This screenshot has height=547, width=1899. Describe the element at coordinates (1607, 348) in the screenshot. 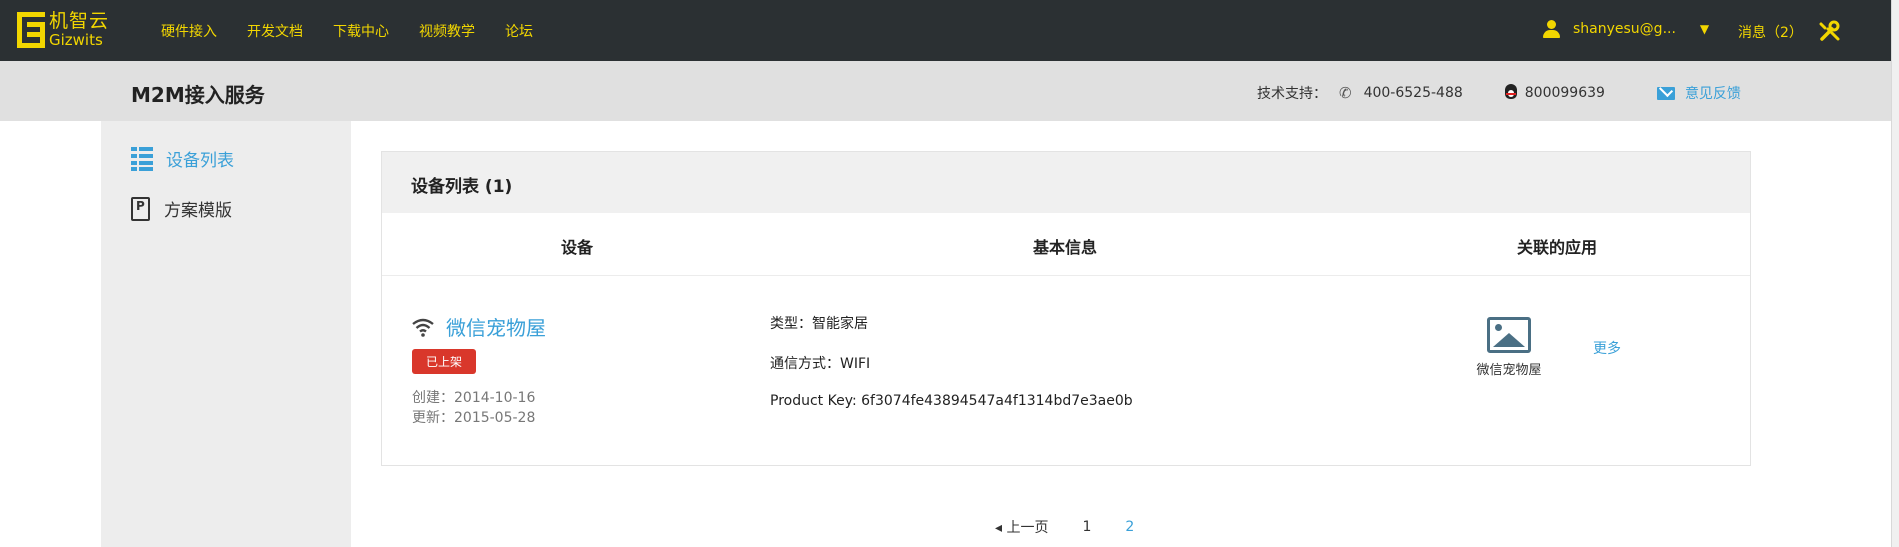

I see `more-link: 更多` at that location.